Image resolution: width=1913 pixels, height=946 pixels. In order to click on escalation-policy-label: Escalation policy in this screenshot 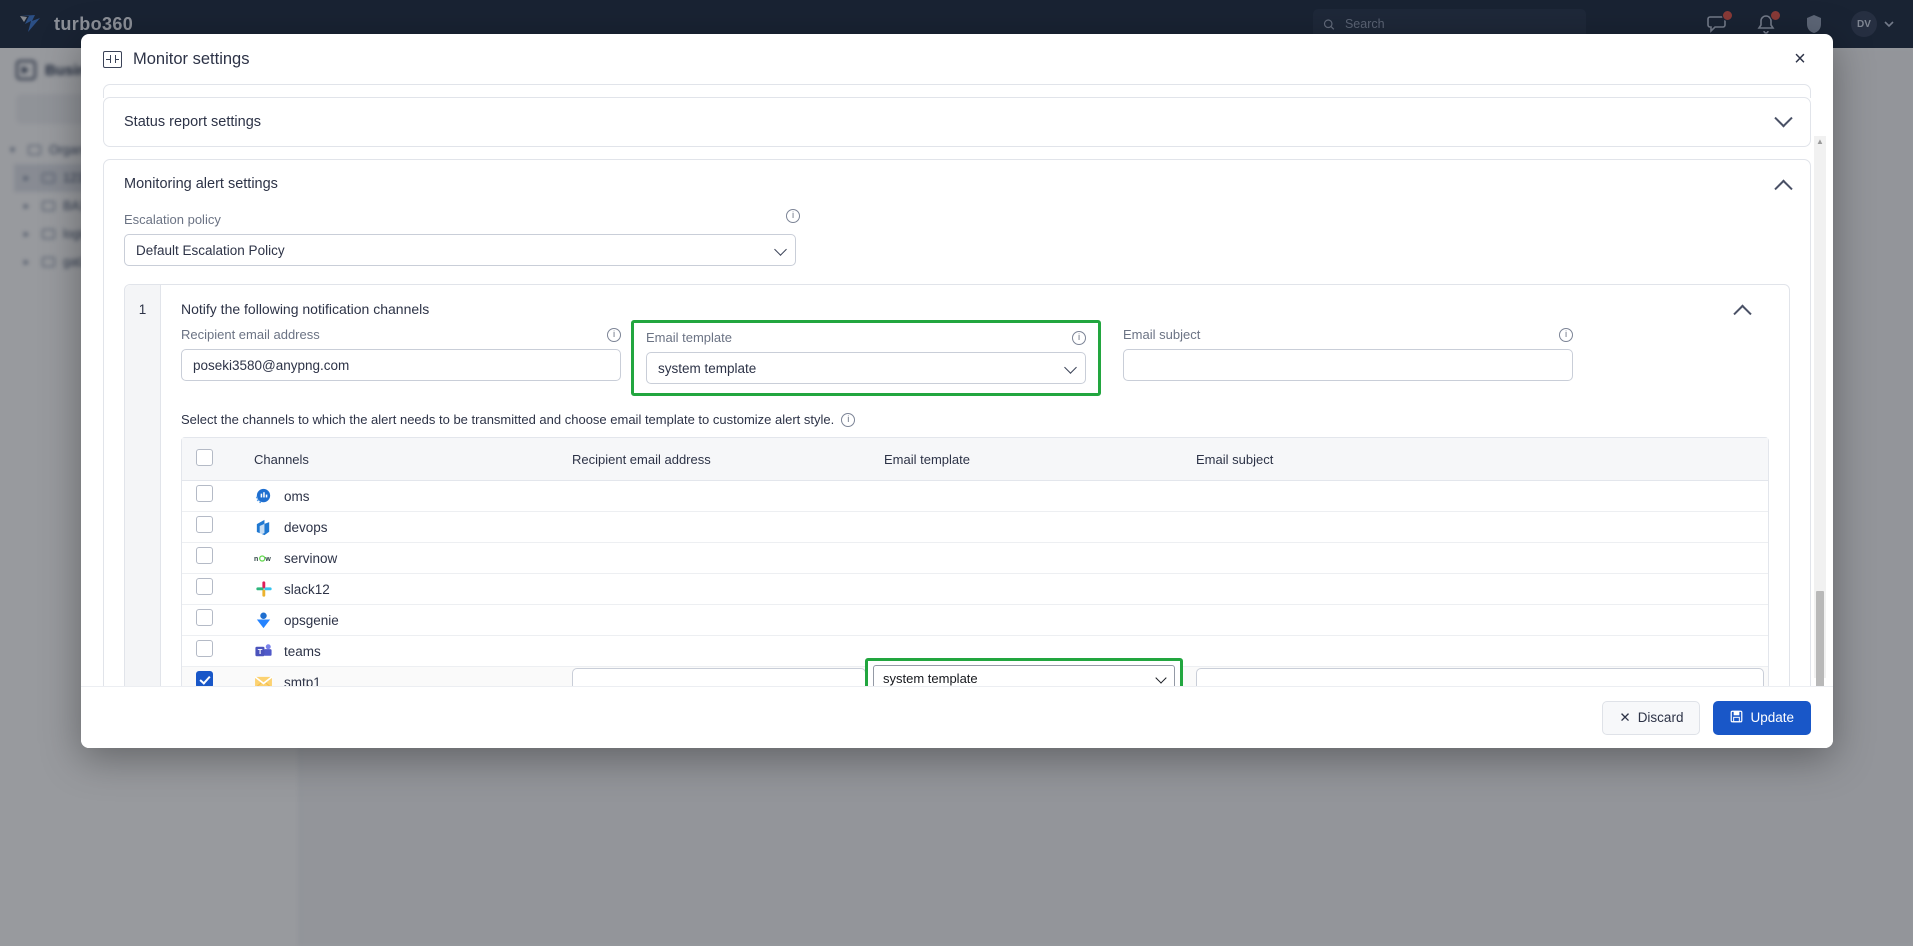, I will do `click(172, 219)`.